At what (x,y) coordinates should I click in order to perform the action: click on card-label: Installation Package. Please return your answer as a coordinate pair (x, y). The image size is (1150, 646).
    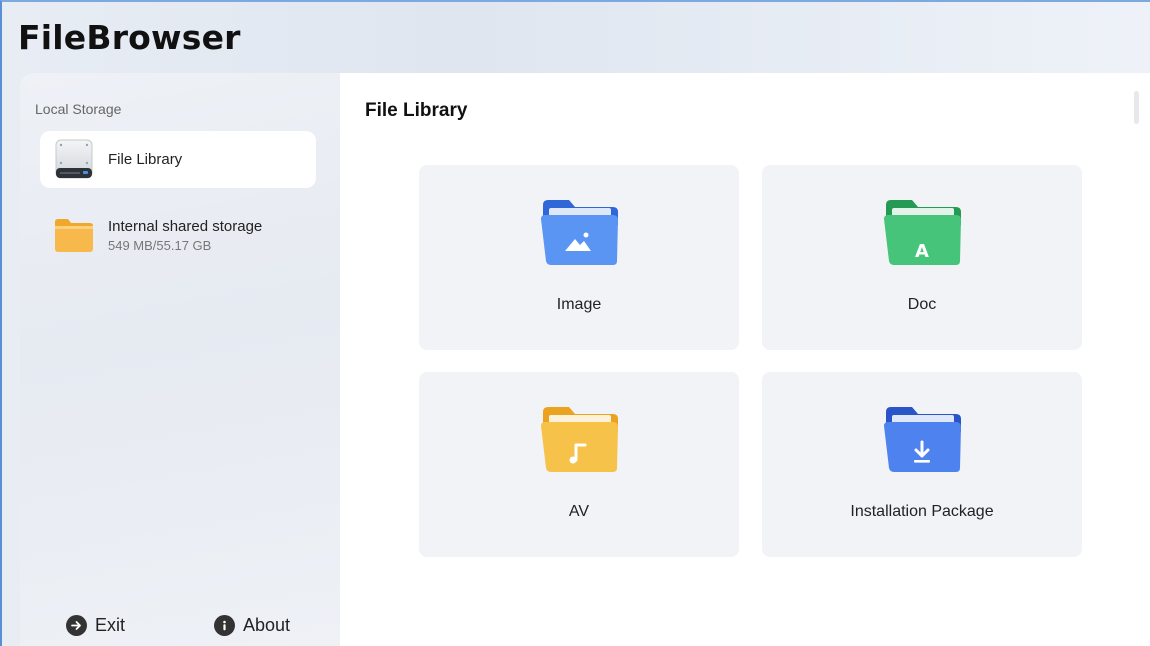
    Looking at the image, I should click on (922, 511).